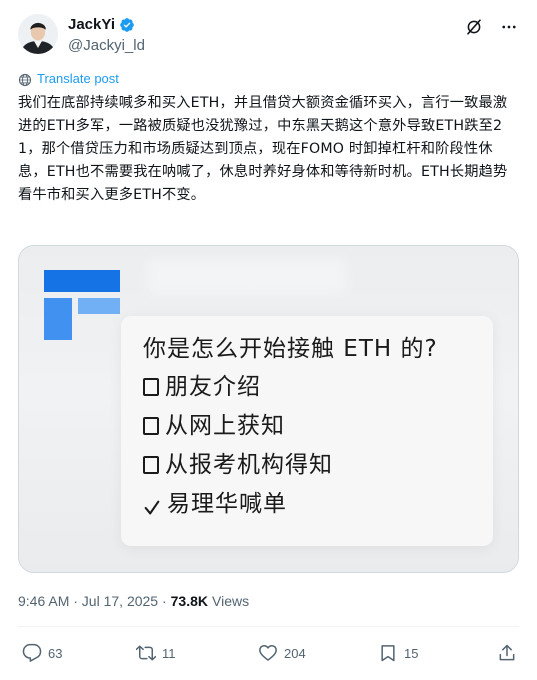 The width and height of the screenshot is (537, 680). I want to click on reply-icon, so click(32, 652).